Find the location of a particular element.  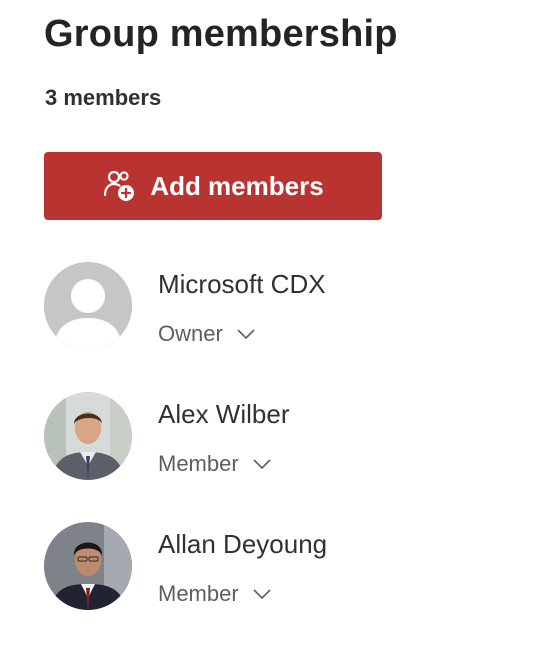

role-dropdown: Owner is located at coordinates (207, 334).